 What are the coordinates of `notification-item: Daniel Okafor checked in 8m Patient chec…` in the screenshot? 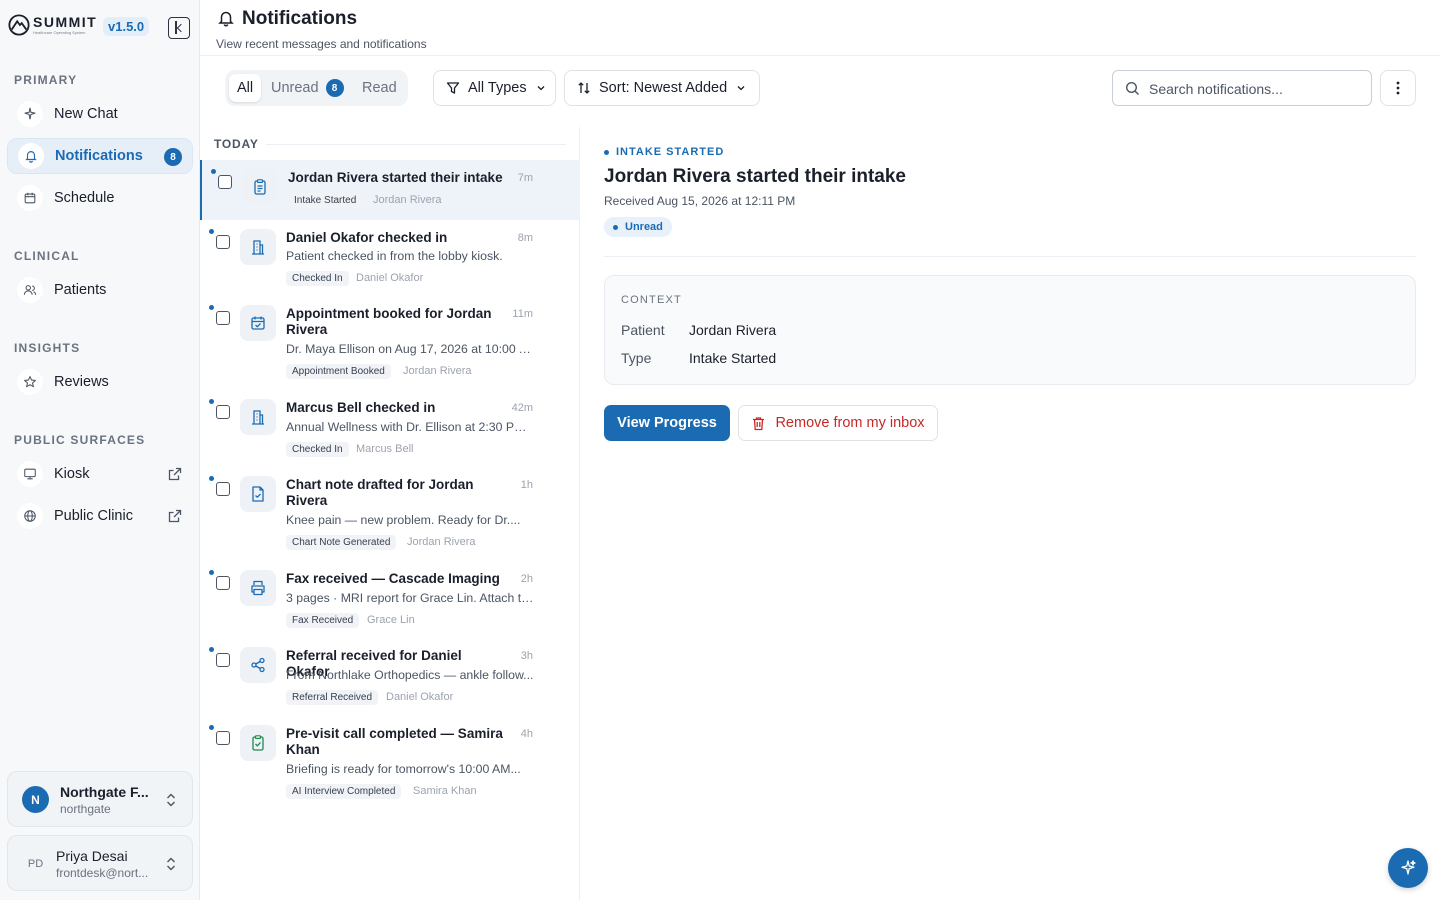 It's located at (390, 258).